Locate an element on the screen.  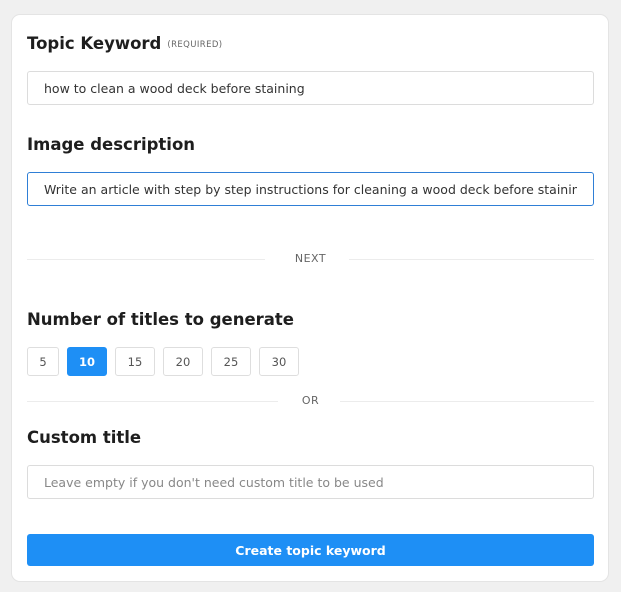
count-option-30: 30 is located at coordinates (279, 361).